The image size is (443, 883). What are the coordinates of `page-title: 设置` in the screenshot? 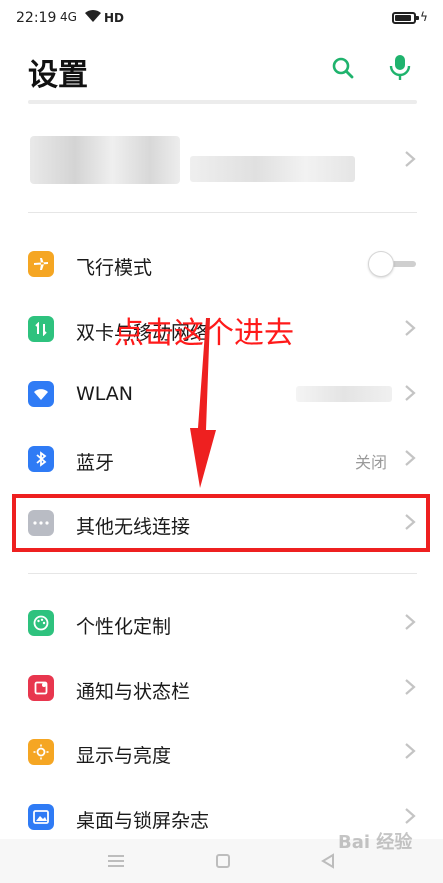 It's located at (58, 75).